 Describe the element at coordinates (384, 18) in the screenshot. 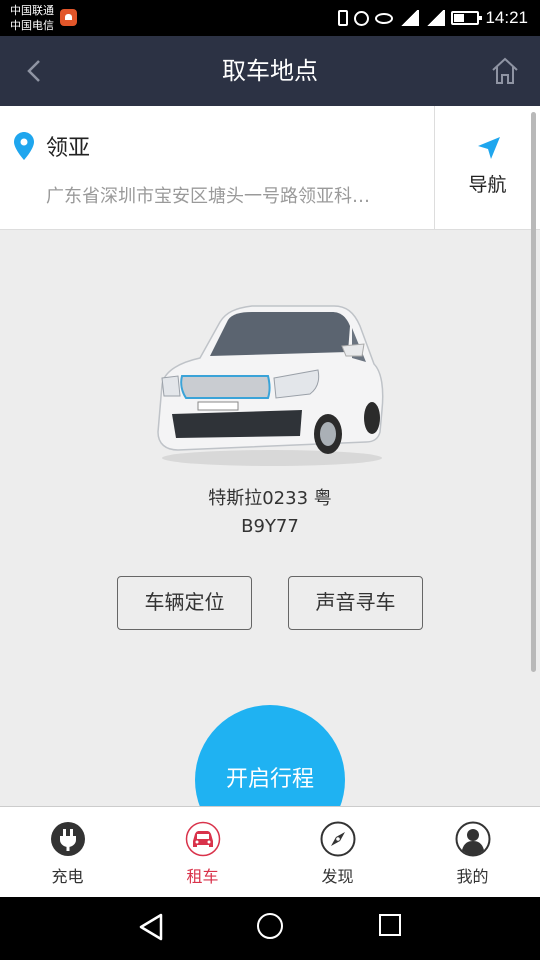

I see `eye-comfort-icon` at that location.